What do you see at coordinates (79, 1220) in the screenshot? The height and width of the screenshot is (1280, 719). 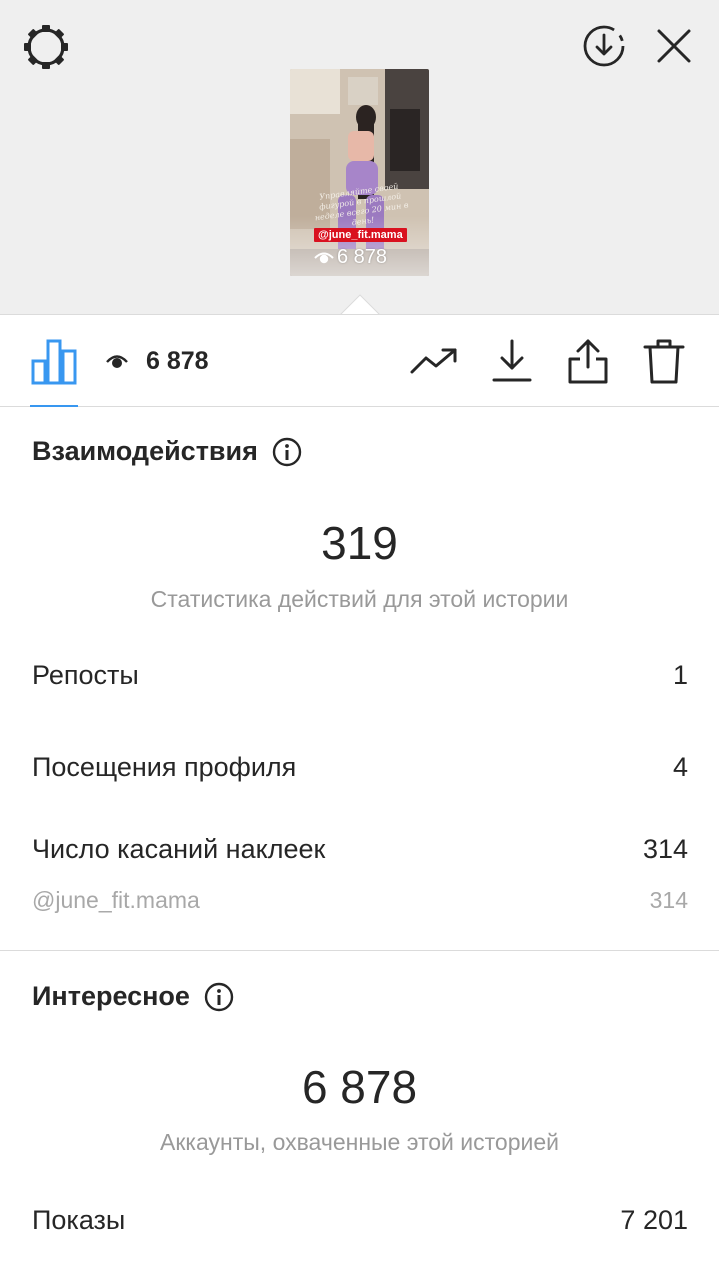 I see `stat-label: Показы` at bounding box center [79, 1220].